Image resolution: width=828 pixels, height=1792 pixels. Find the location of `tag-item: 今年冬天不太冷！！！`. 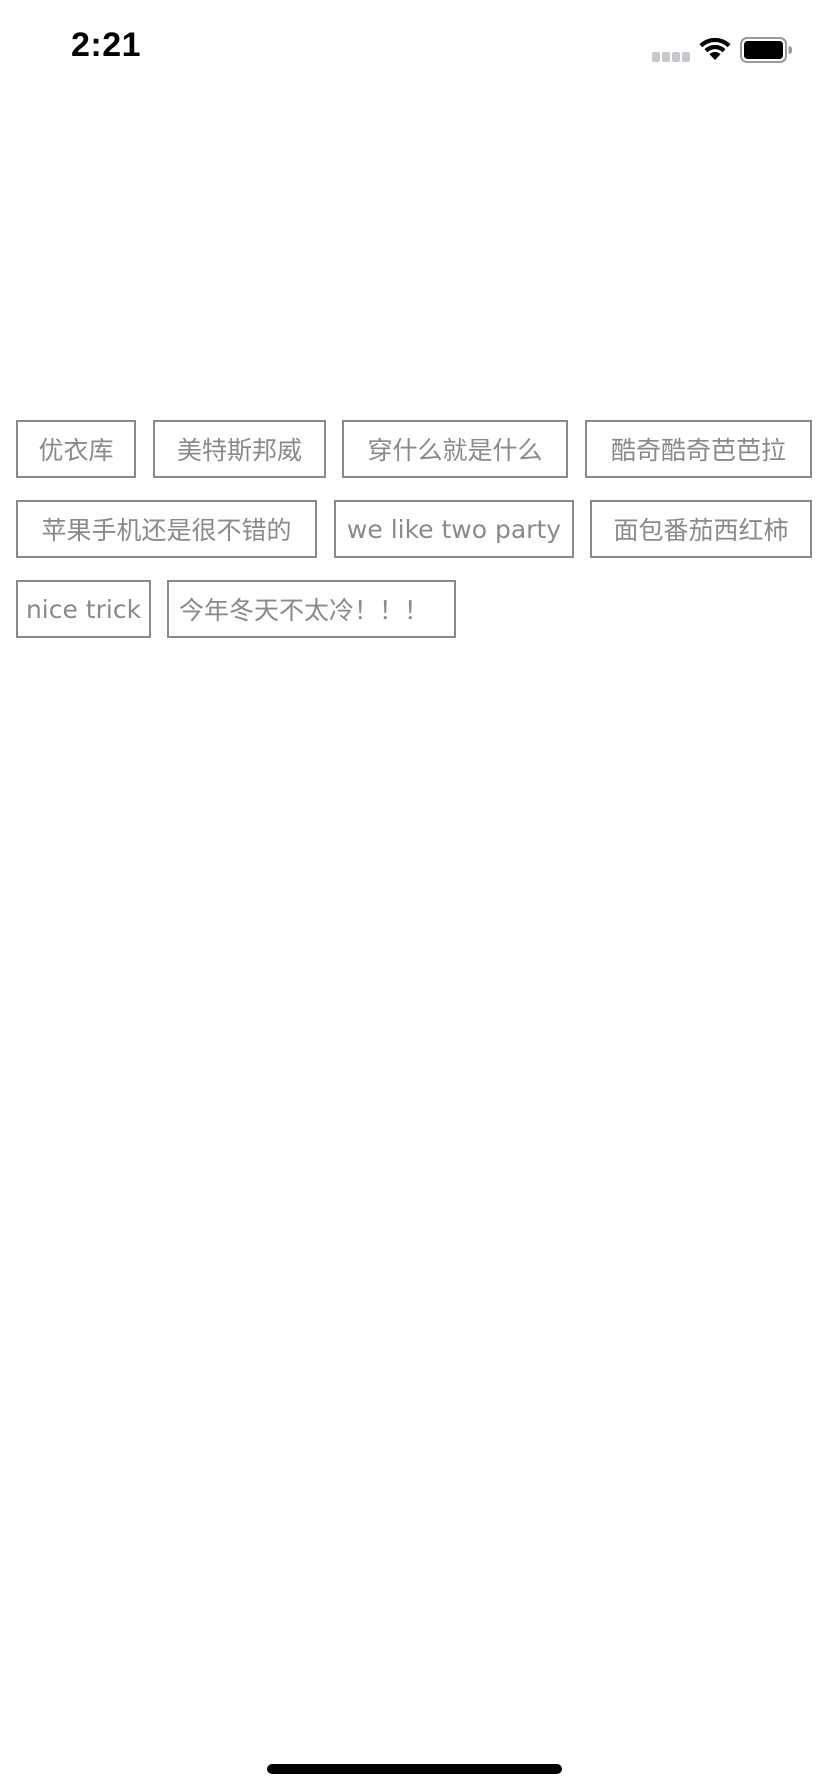

tag-item: 今年冬天不太冷！！！ is located at coordinates (311, 609).